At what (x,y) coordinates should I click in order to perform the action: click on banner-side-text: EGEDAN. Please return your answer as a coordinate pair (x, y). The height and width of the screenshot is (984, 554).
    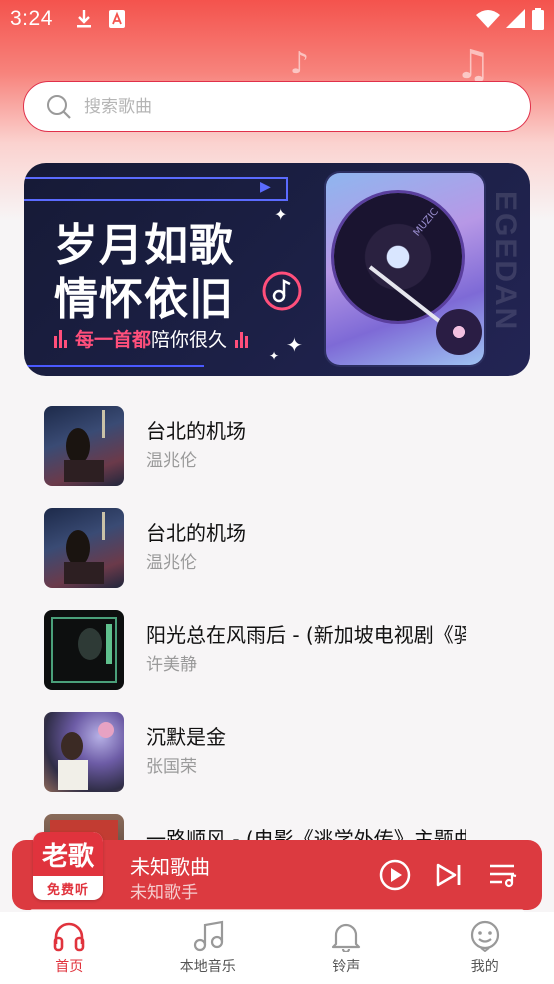
    Looking at the image, I should click on (505, 261).